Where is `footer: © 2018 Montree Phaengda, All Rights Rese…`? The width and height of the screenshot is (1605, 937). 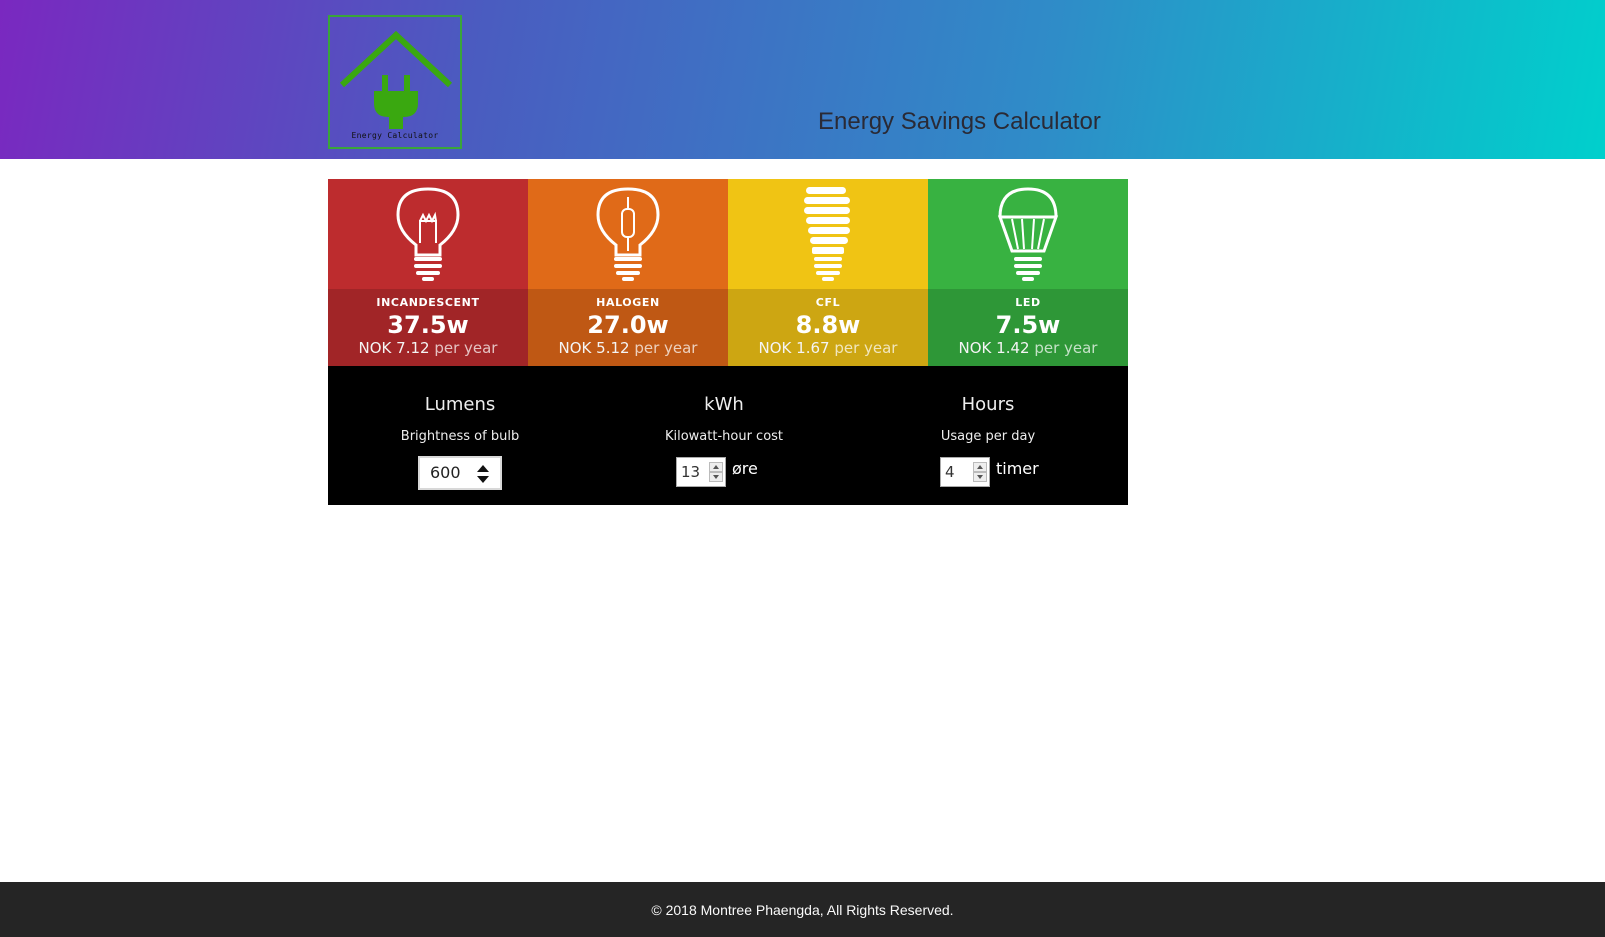
footer: © 2018 Montree Phaengda, All Rights Rese… is located at coordinates (802, 909).